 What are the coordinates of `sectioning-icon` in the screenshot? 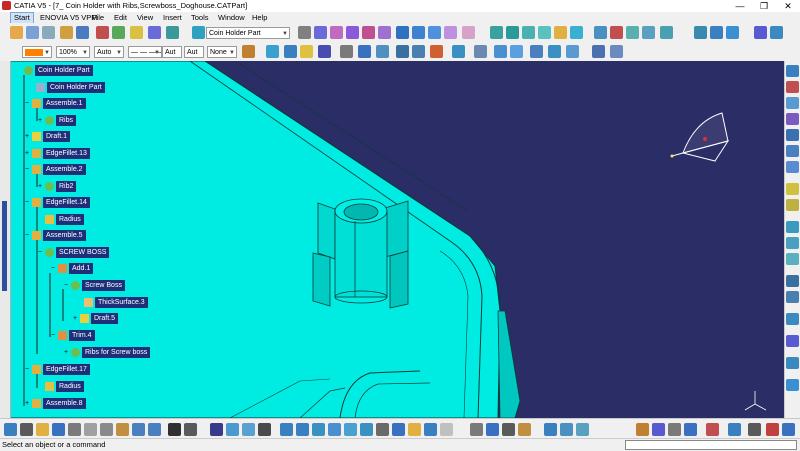 It's located at (508, 429).